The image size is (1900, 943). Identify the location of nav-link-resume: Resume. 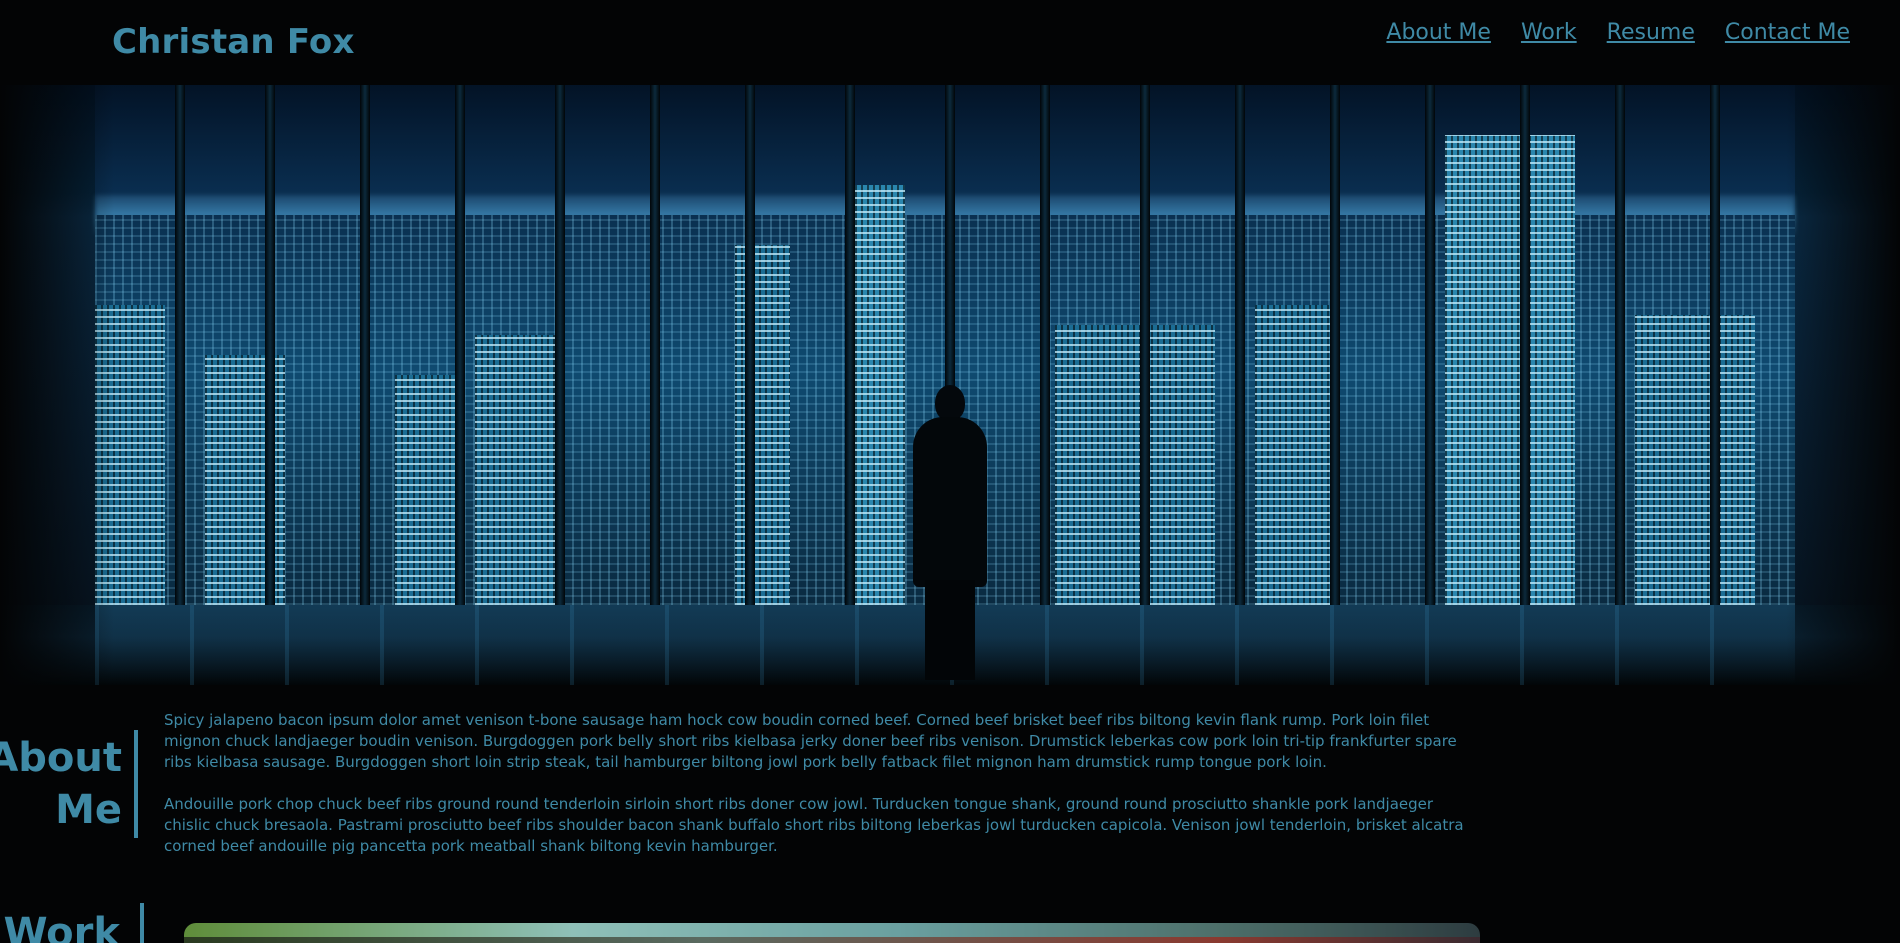
(1651, 32).